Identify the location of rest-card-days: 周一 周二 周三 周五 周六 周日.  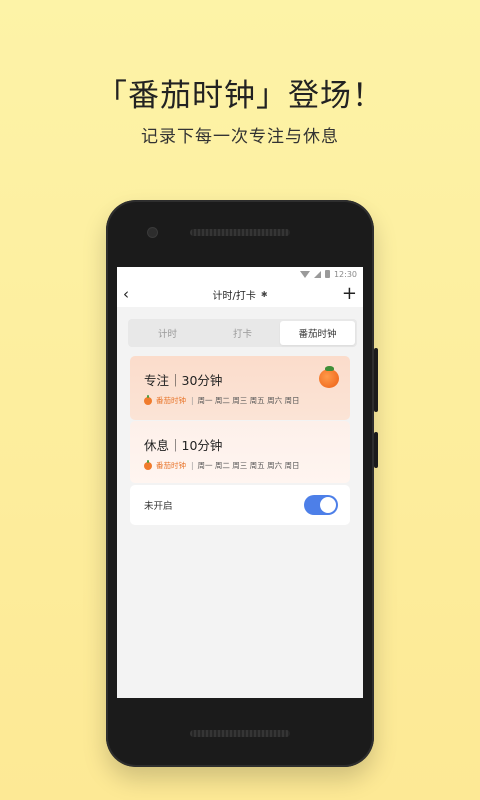
(248, 465).